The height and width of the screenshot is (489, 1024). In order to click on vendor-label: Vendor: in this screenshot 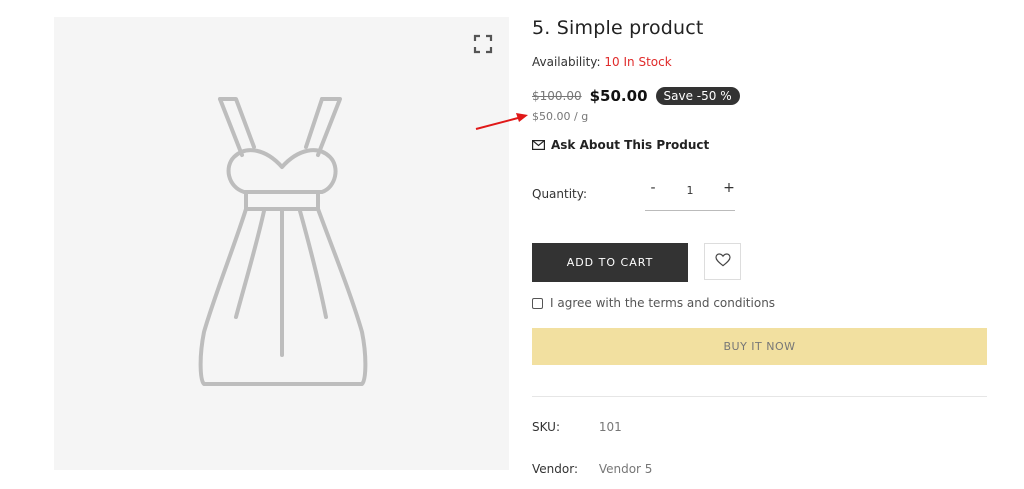, I will do `click(555, 469)`.